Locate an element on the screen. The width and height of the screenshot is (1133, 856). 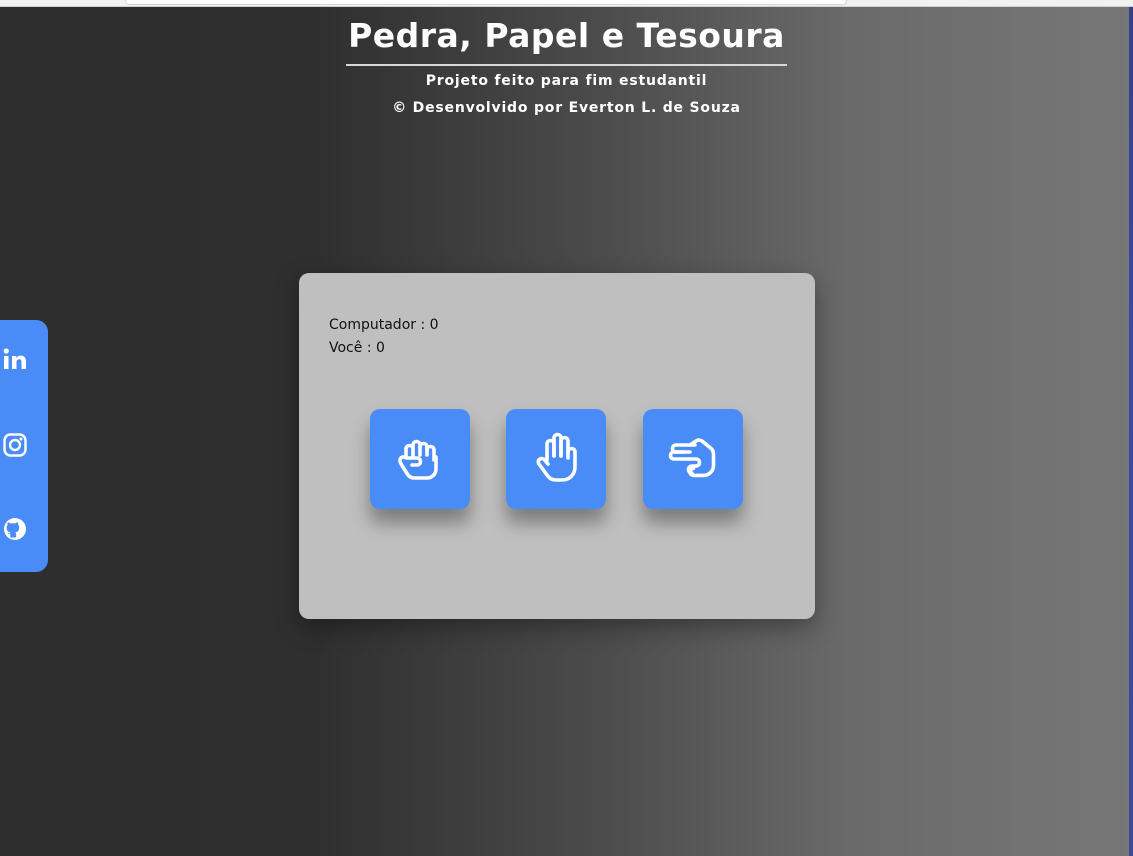
open-hand-icon is located at coordinates (556, 457).